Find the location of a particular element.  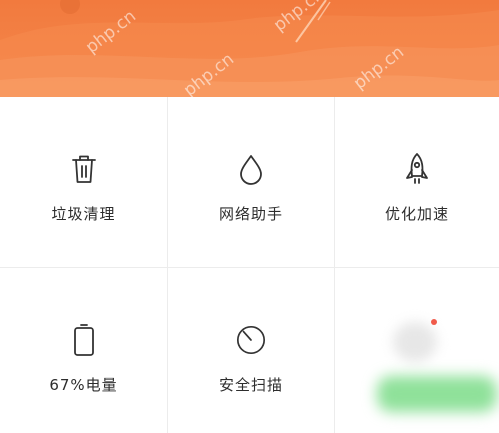

tile-label: 垃圾清理 is located at coordinates (83, 214).